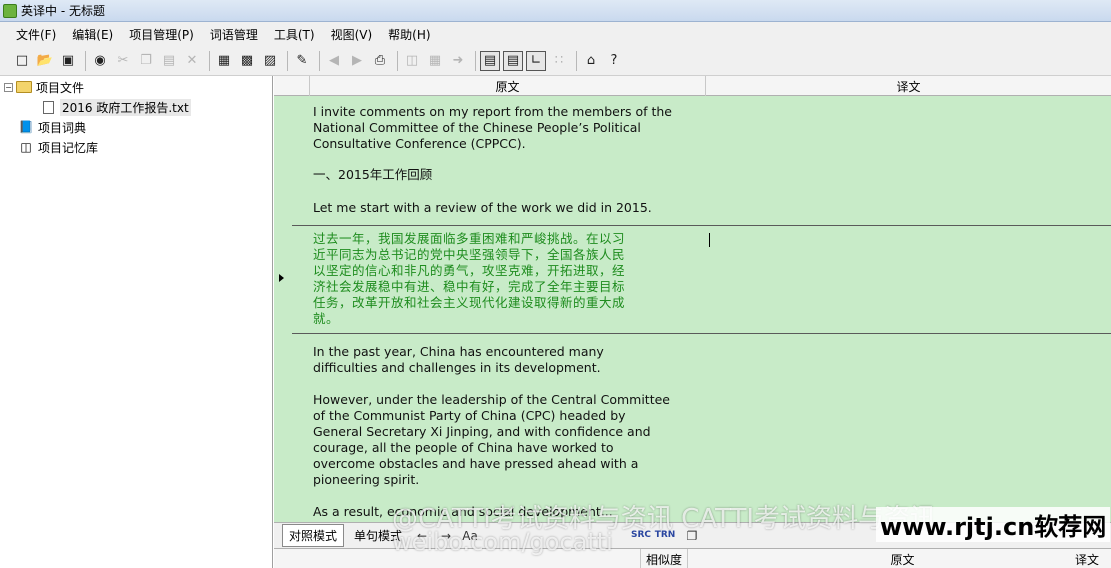  What do you see at coordinates (234, 34) in the screenshot?
I see `menu-terms: 词语管理` at bounding box center [234, 34].